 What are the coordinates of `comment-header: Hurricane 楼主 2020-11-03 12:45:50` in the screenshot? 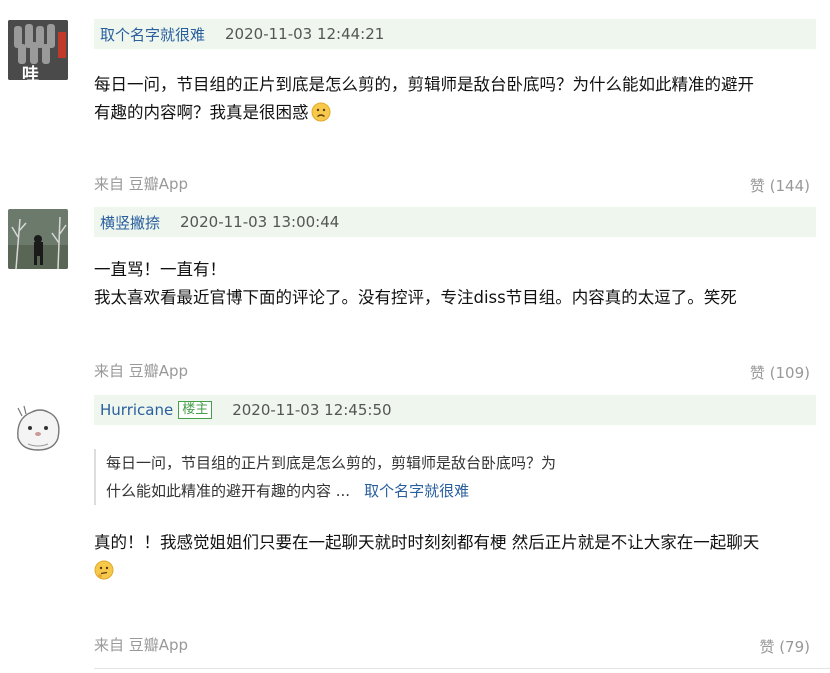 It's located at (455, 410).